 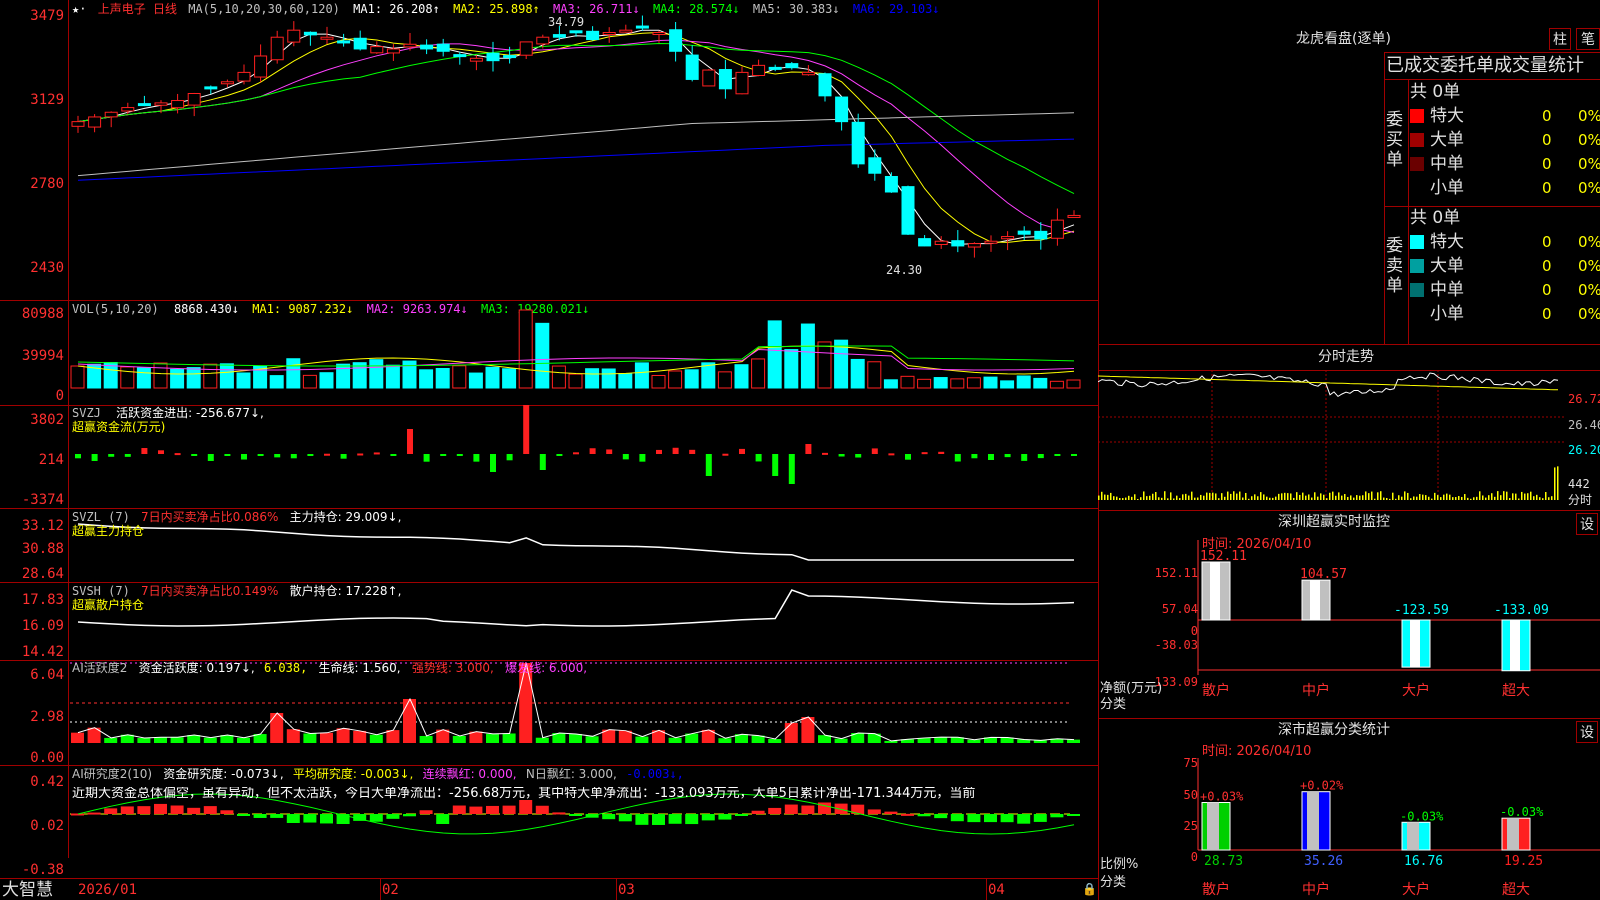 I want to click on monitor-category-label: 散户, so click(x=1216, y=690).